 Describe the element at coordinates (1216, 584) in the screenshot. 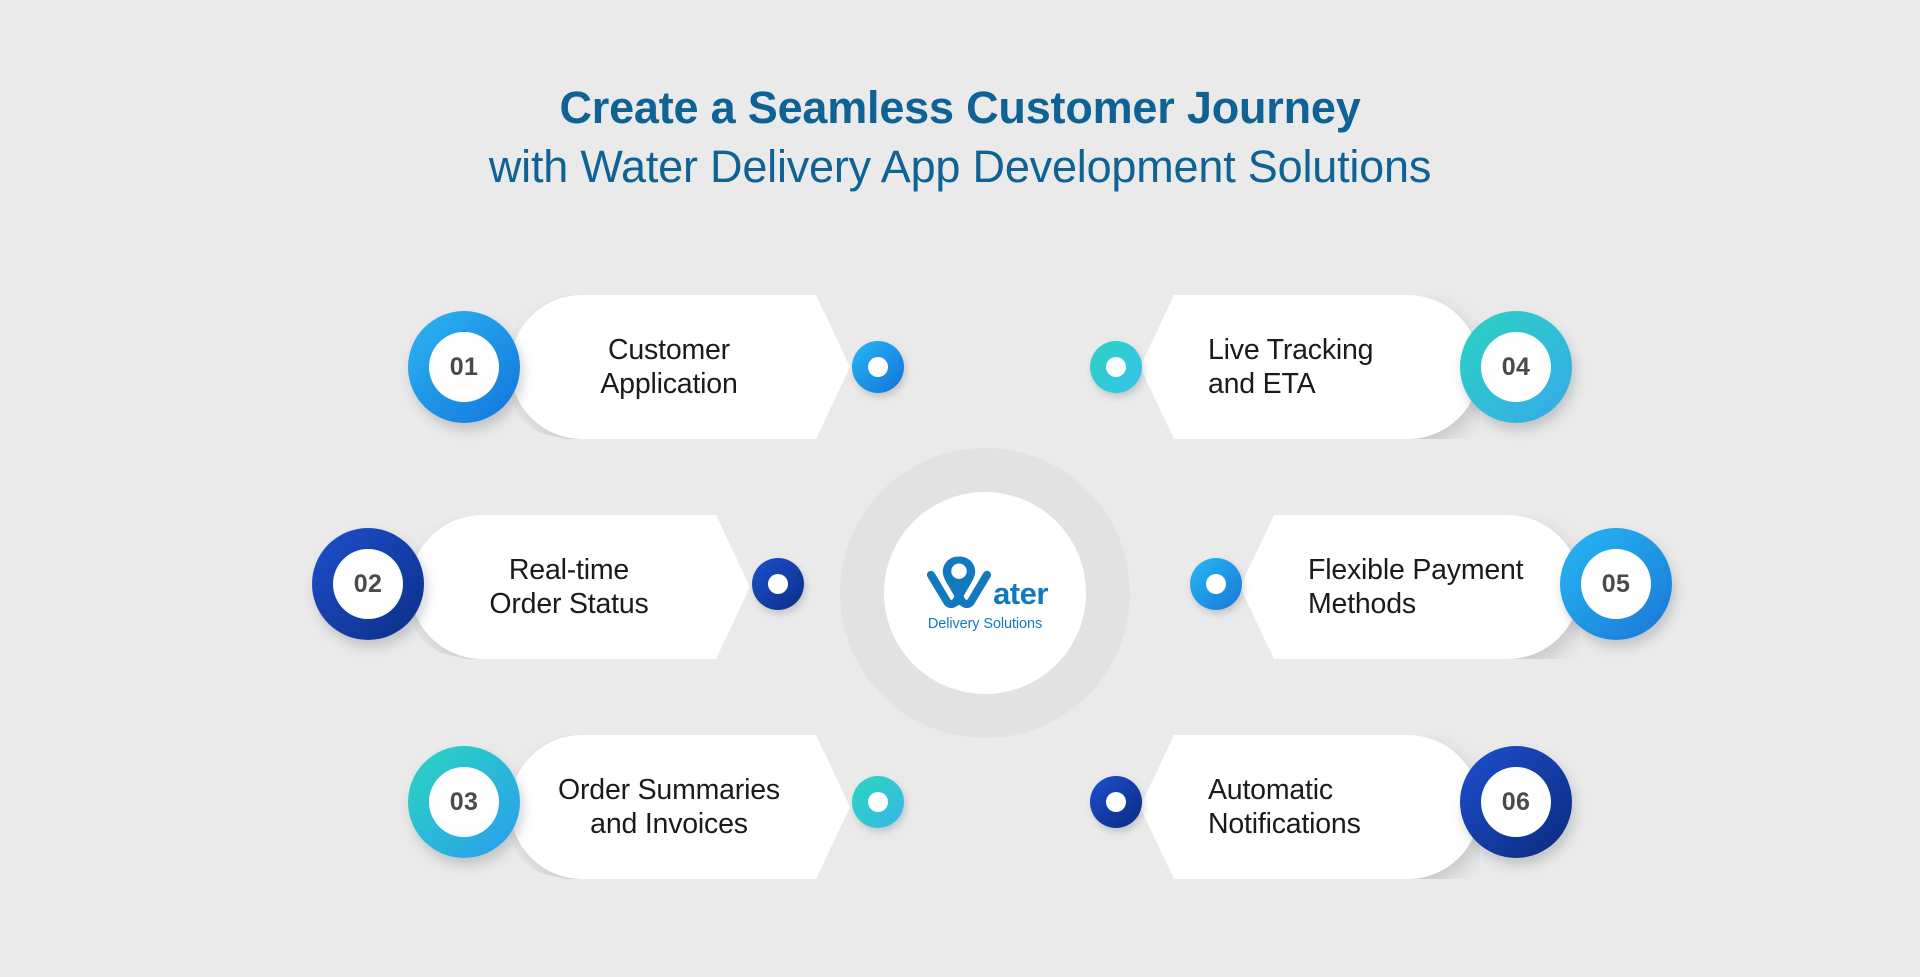

I see `feature-card-05-connector-dot` at that location.